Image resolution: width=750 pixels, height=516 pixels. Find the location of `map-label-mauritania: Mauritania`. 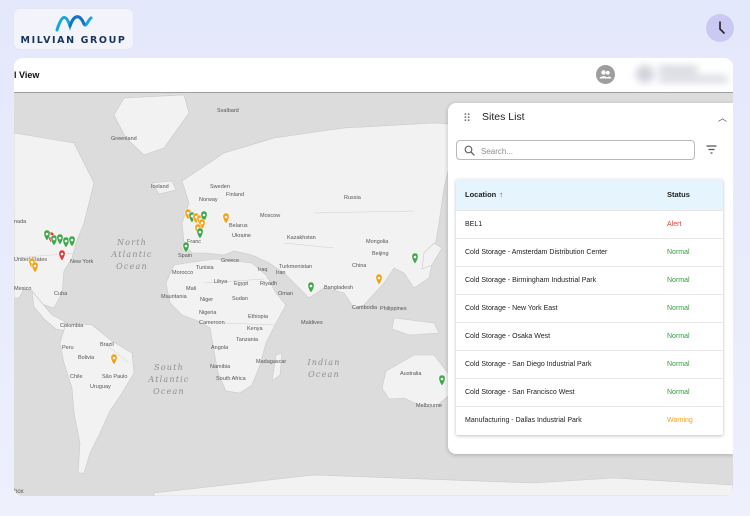

map-label-mauritania: Mauritania is located at coordinates (174, 297).